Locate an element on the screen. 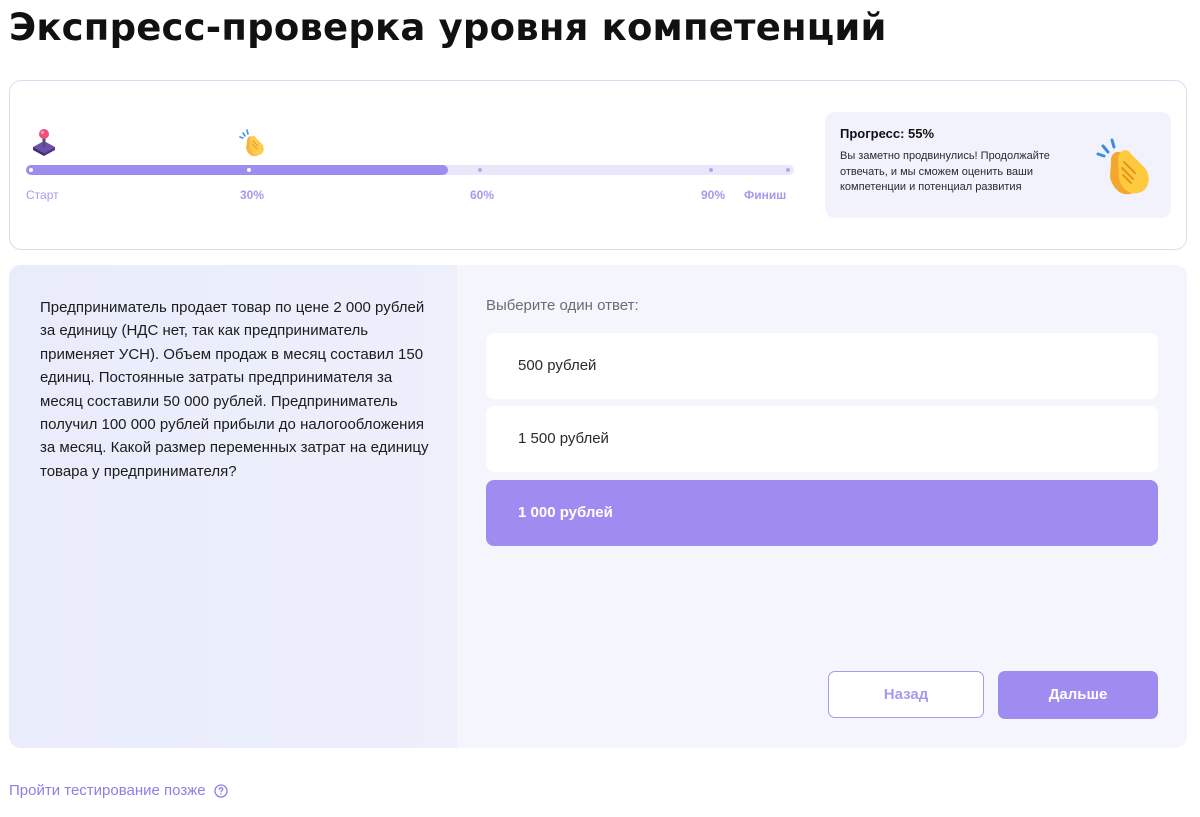 This screenshot has width=1200, height=817. progress-track is located at coordinates (410, 170).